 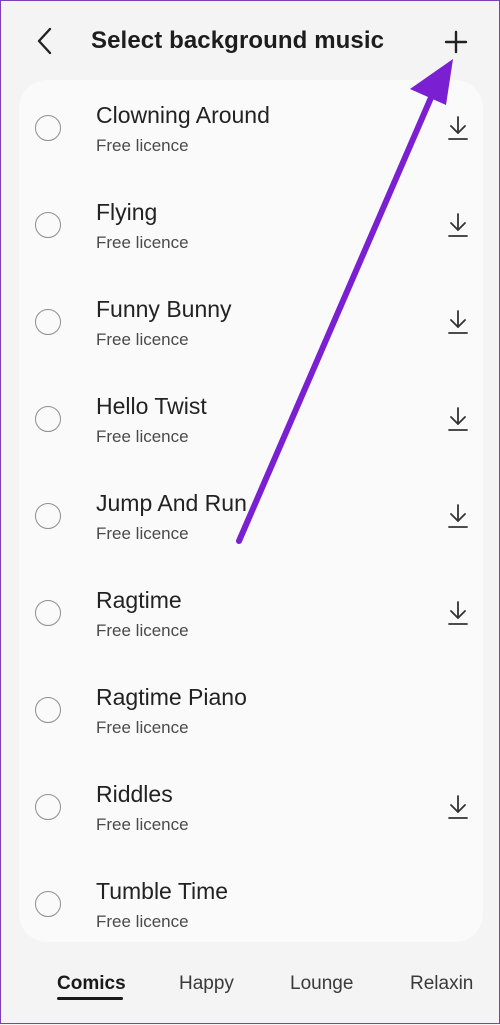 I want to click on add-music-button, so click(x=456, y=42).